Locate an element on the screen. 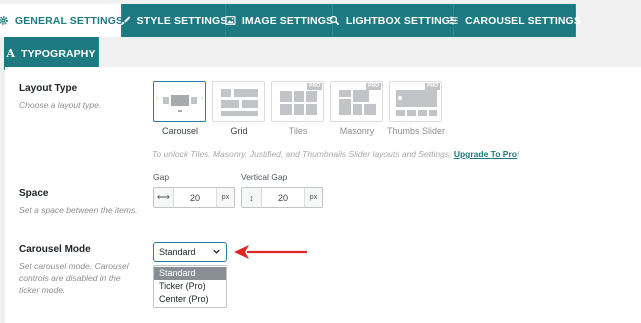  carousel-mode-selected-value: Standard is located at coordinates (177, 252).